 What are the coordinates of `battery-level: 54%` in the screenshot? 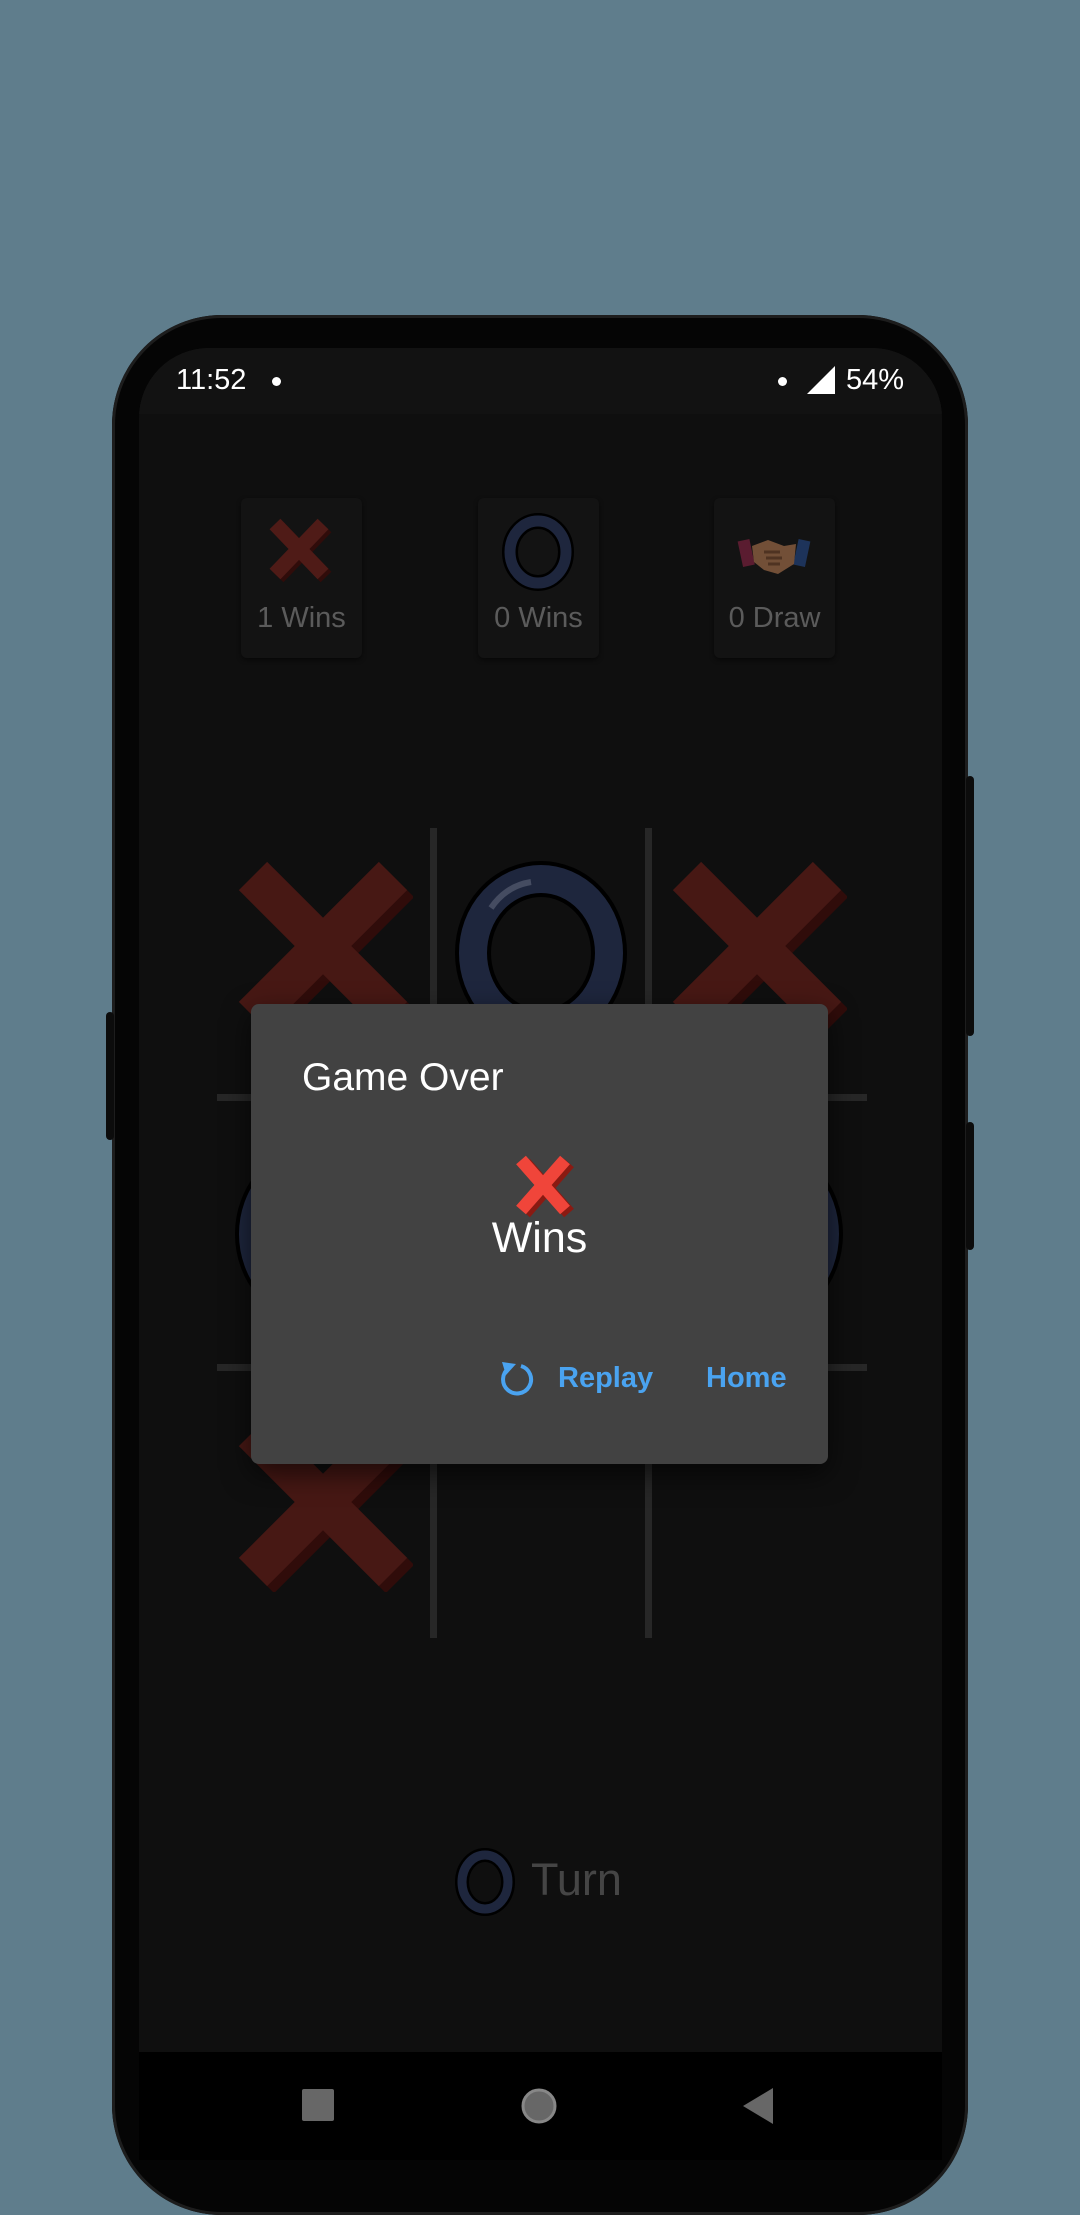 It's located at (874, 380).